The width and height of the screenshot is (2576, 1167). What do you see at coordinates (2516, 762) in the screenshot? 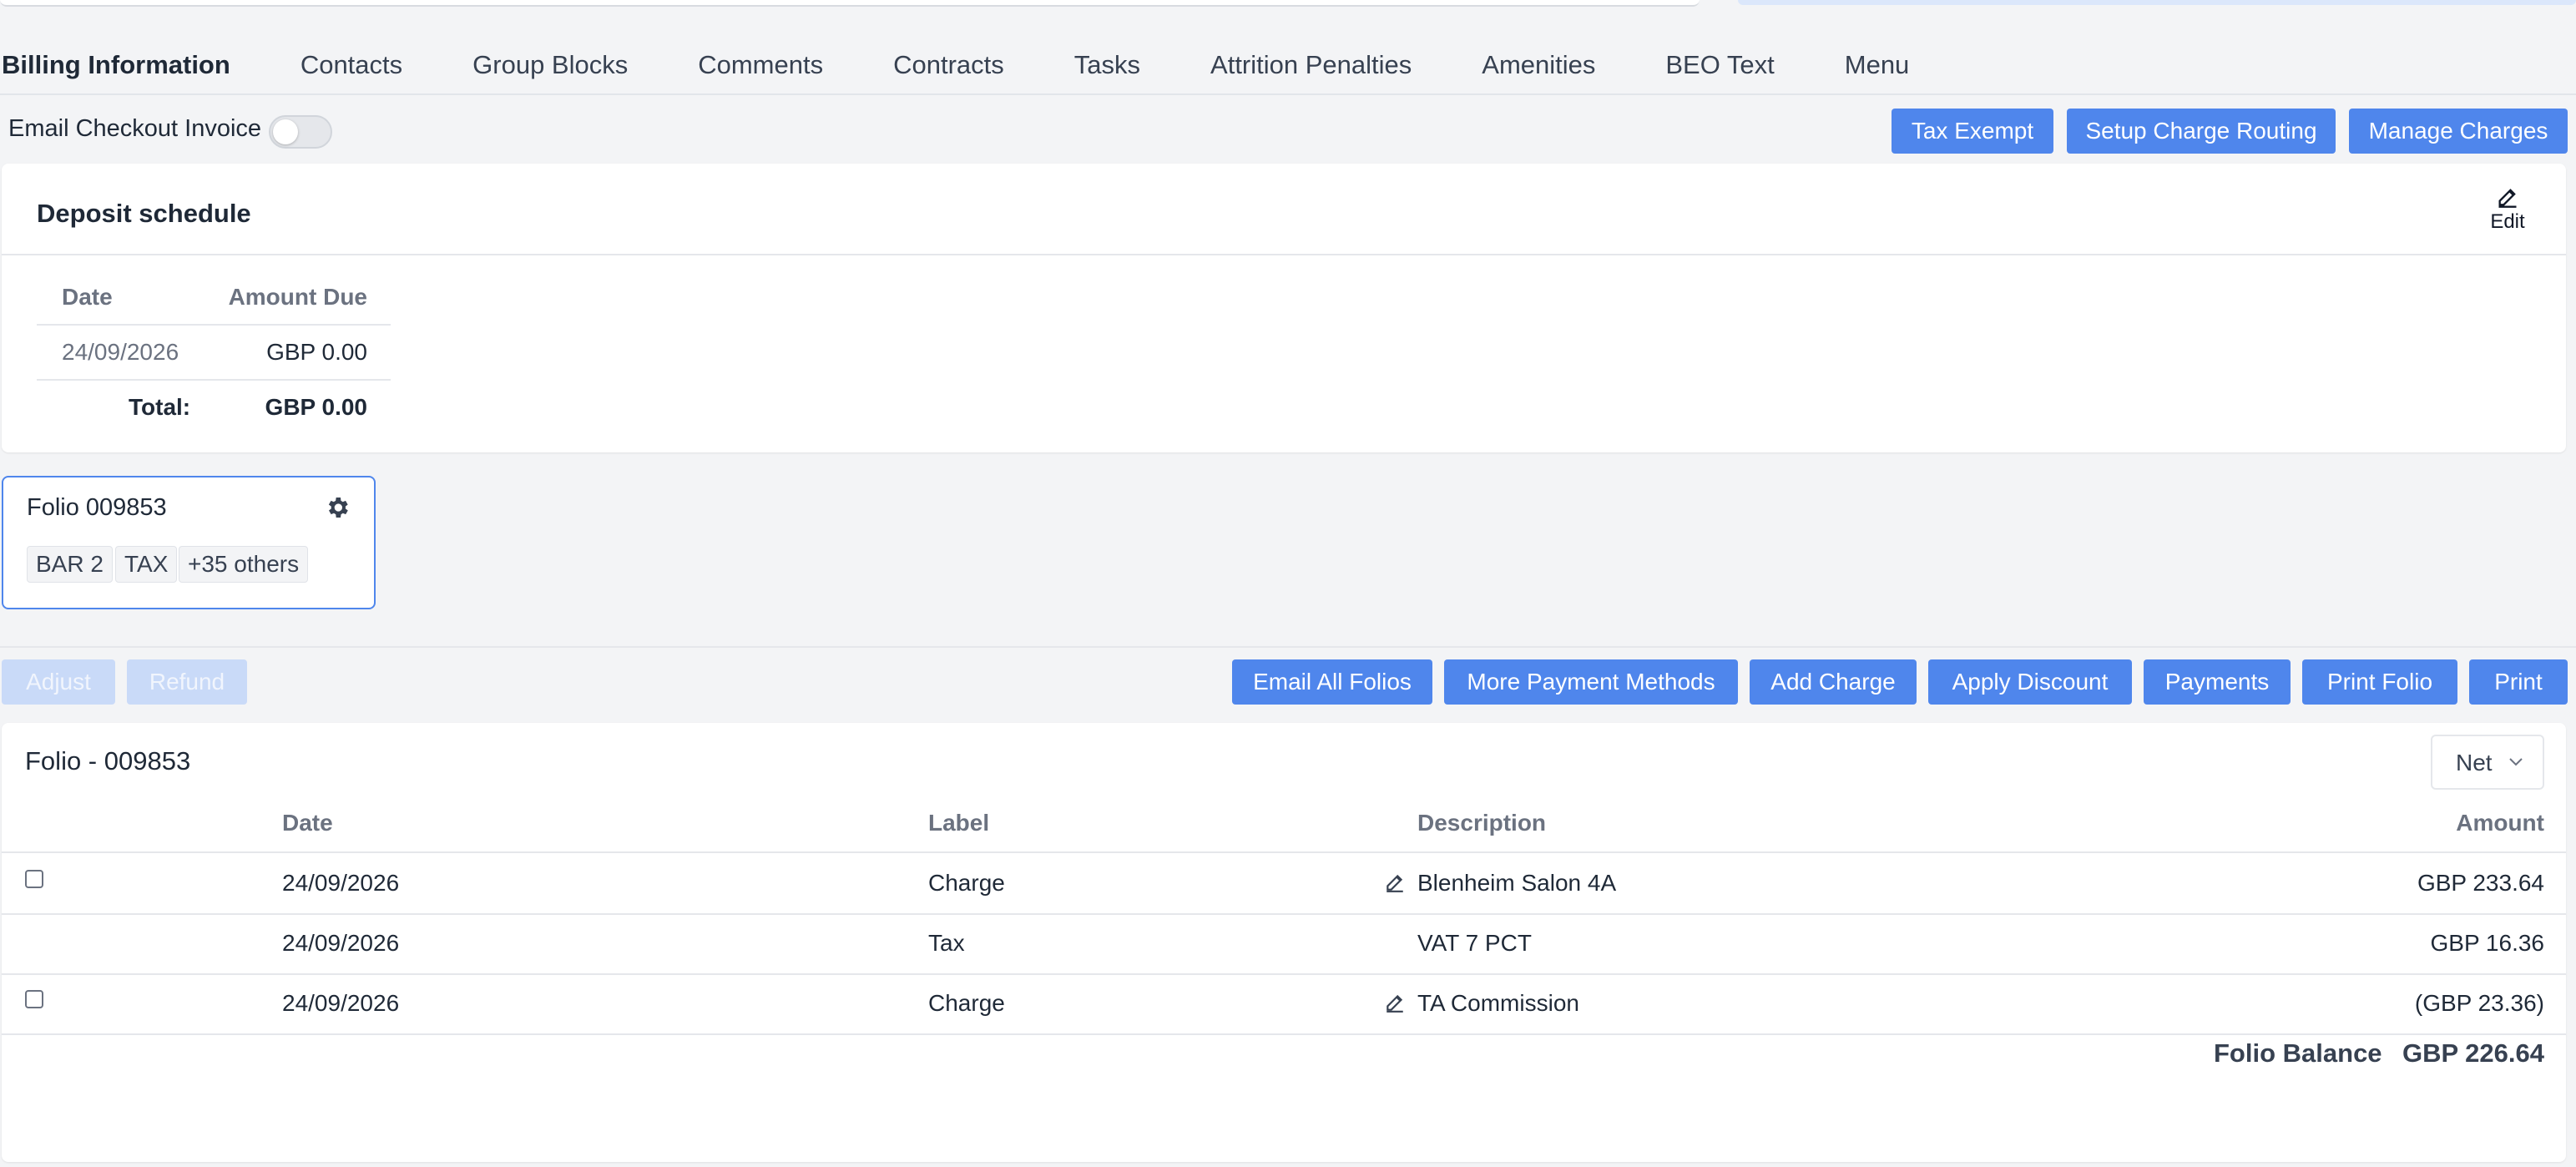
I see `chevron-down-icon` at bounding box center [2516, 762].